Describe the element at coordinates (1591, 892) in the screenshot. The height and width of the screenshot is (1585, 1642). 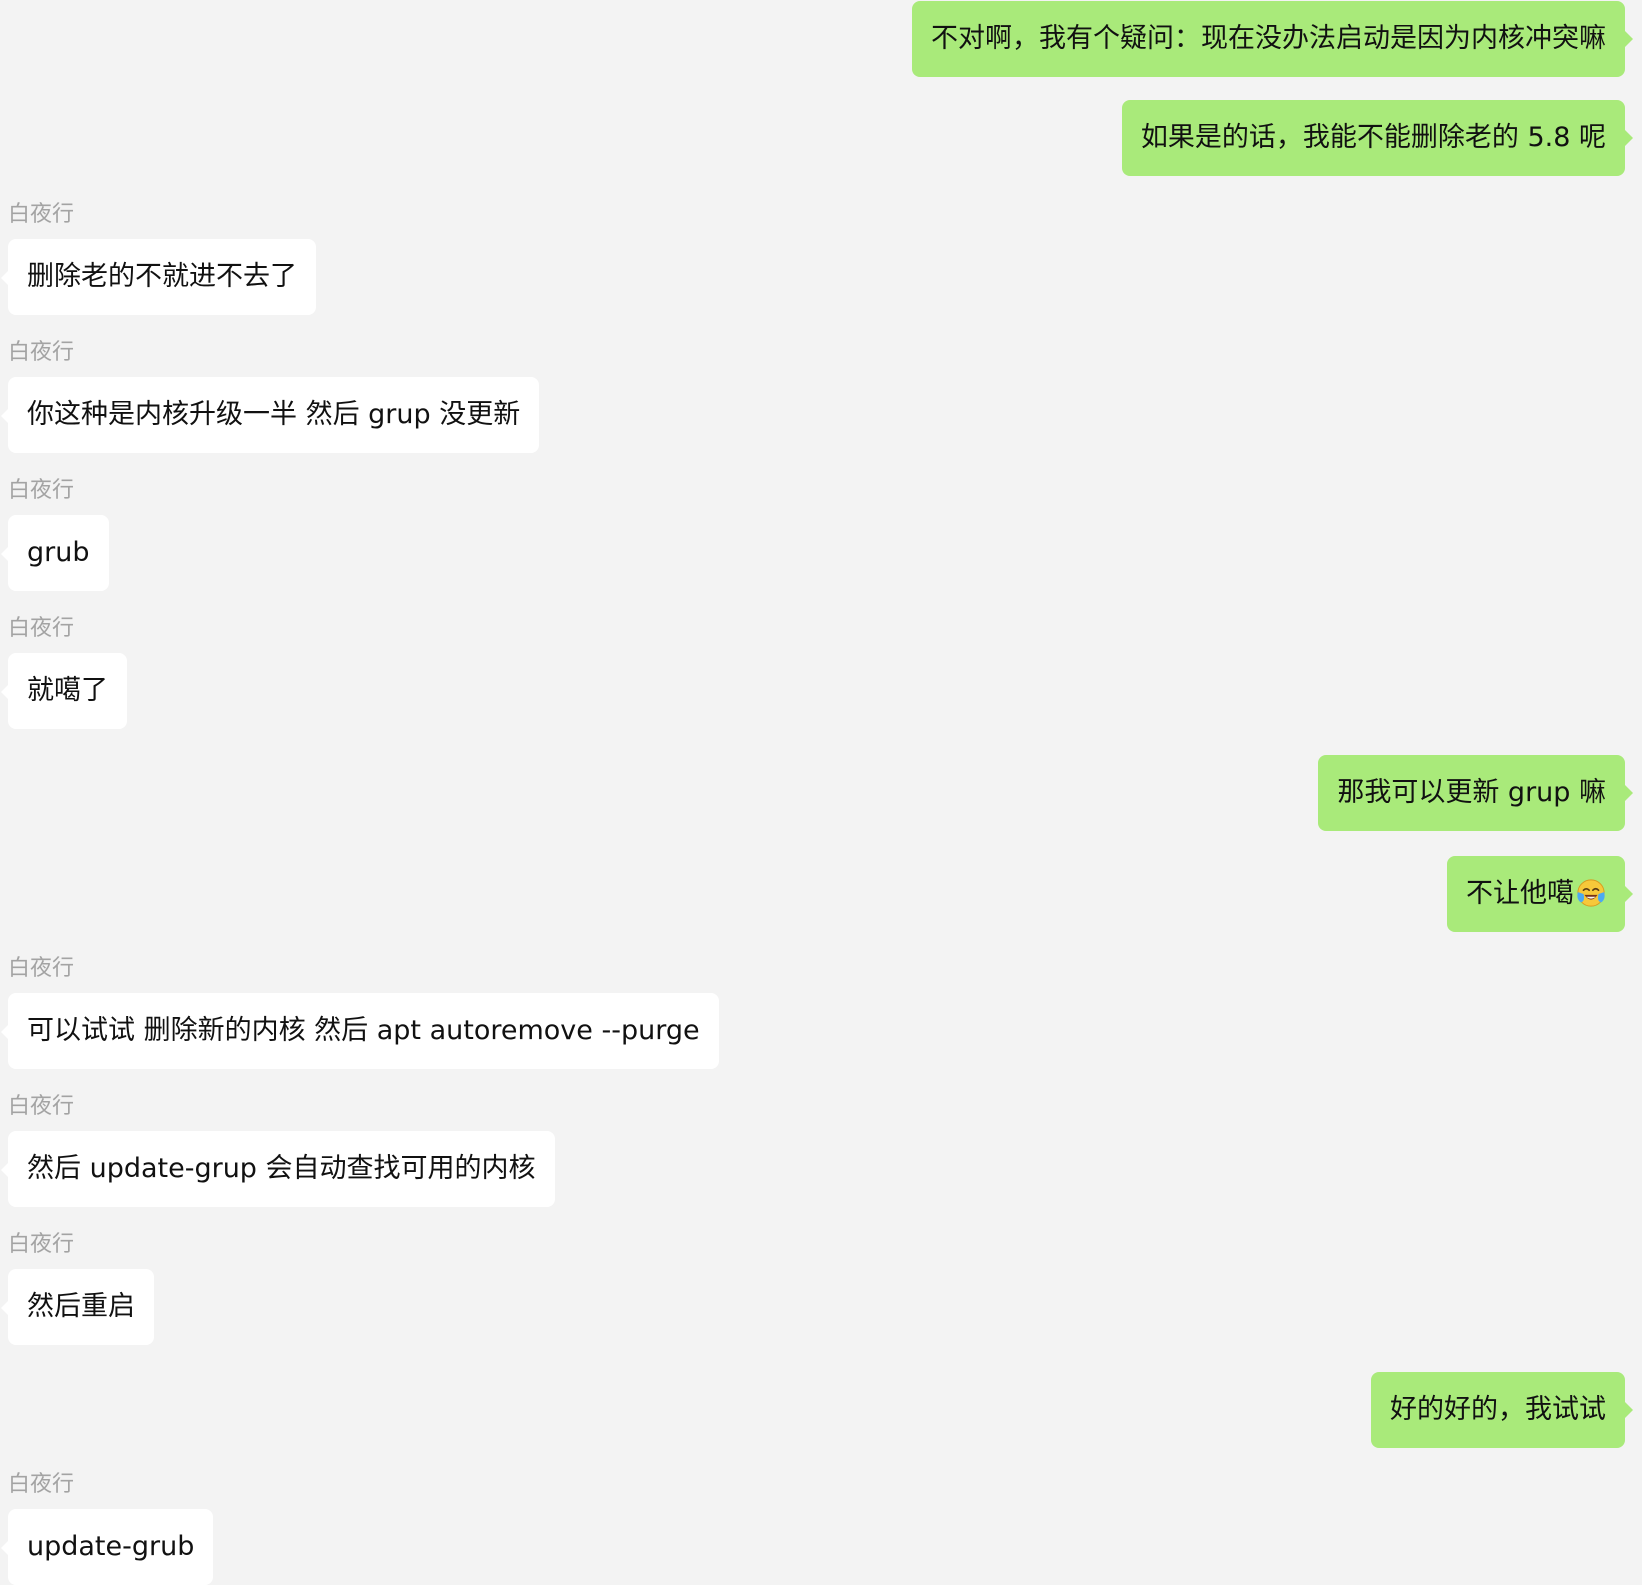
I see `laughing-crying-emoji-icon` at that location.